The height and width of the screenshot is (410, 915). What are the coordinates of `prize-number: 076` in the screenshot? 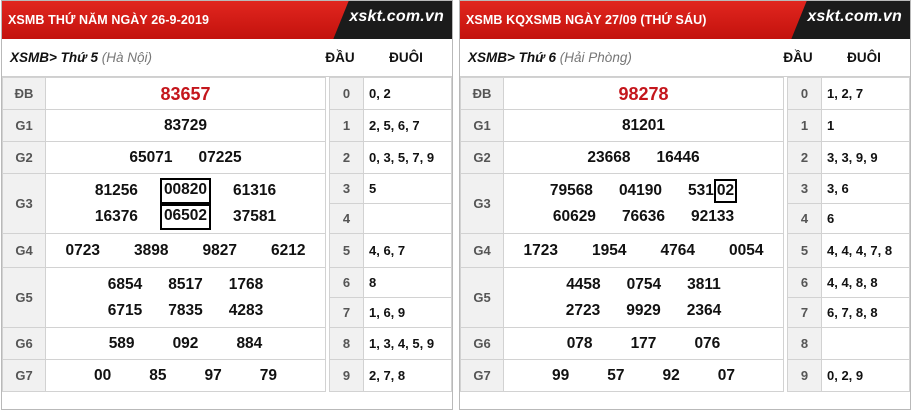 It's located at (707, 343).